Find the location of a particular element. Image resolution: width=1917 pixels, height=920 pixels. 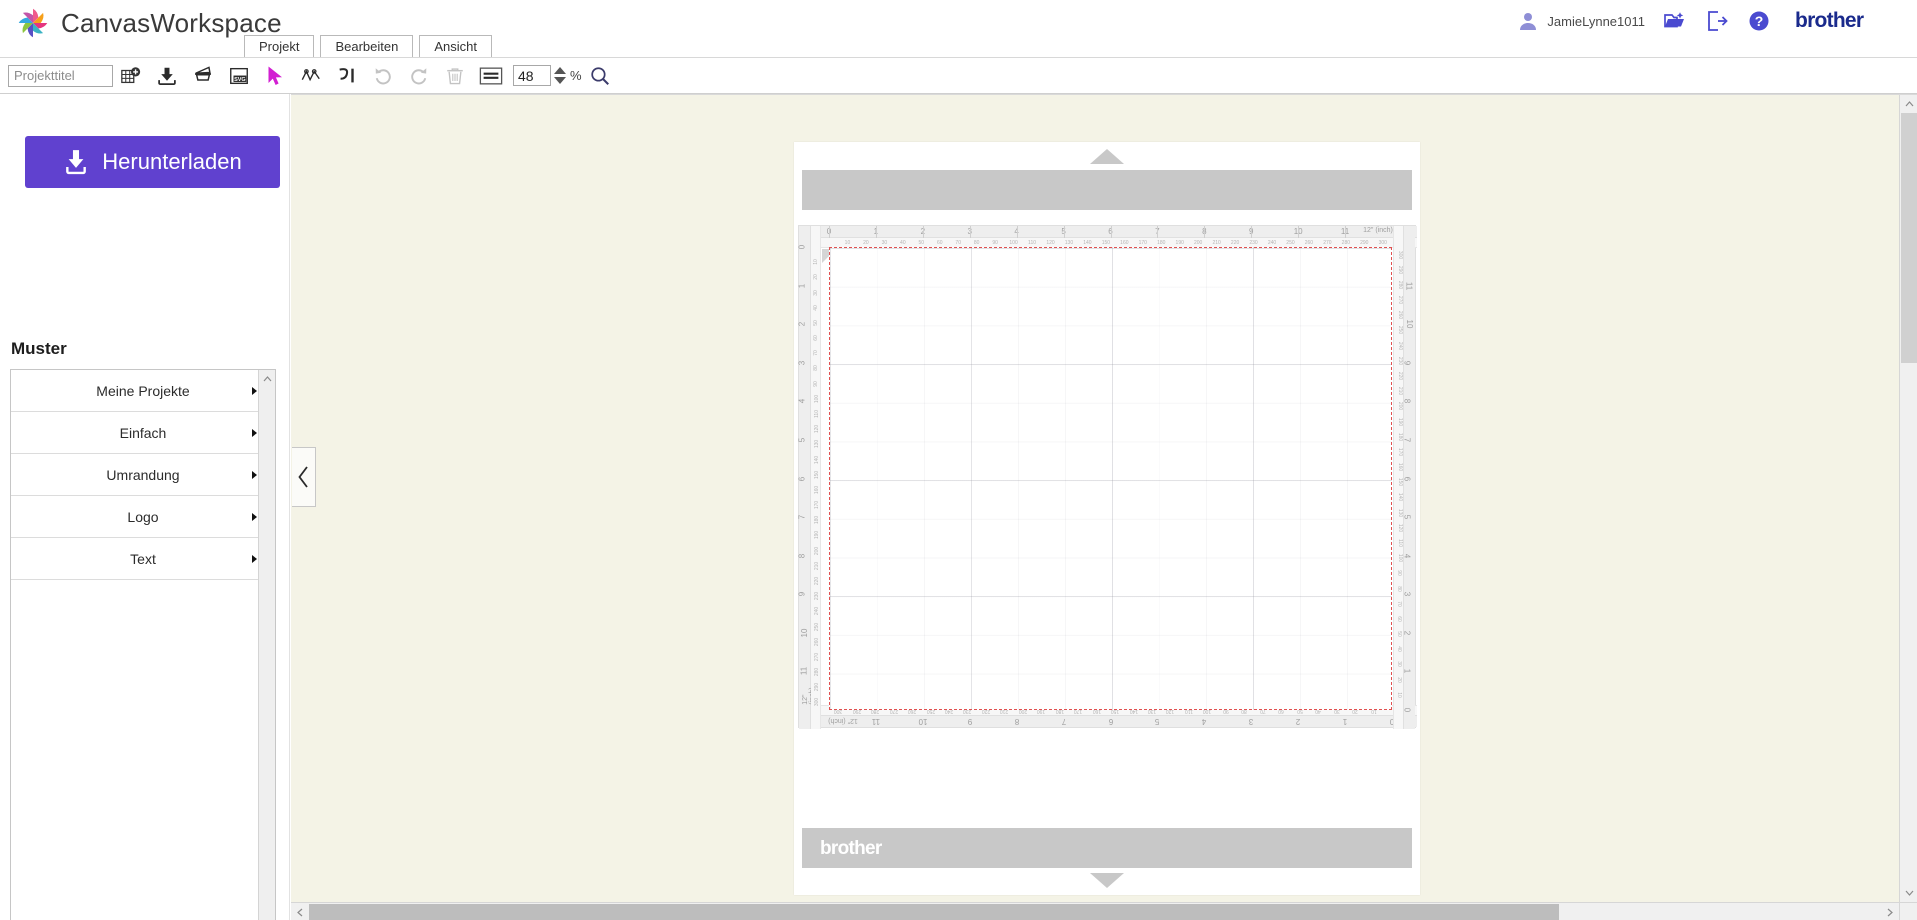

user-avatar-icon is located at coordinates (1528, 21).